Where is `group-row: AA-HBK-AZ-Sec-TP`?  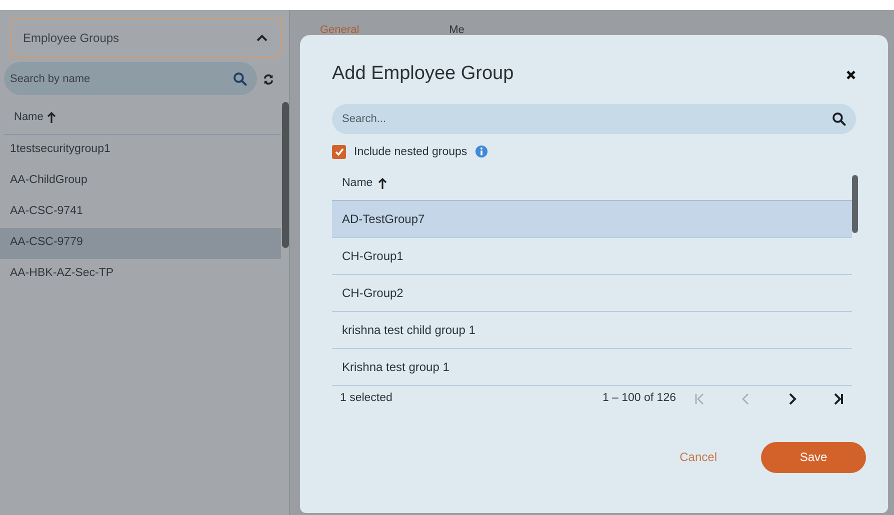 group-row: AA-HBK-AZ-Sec-TP is located at coordinates (140, 274).